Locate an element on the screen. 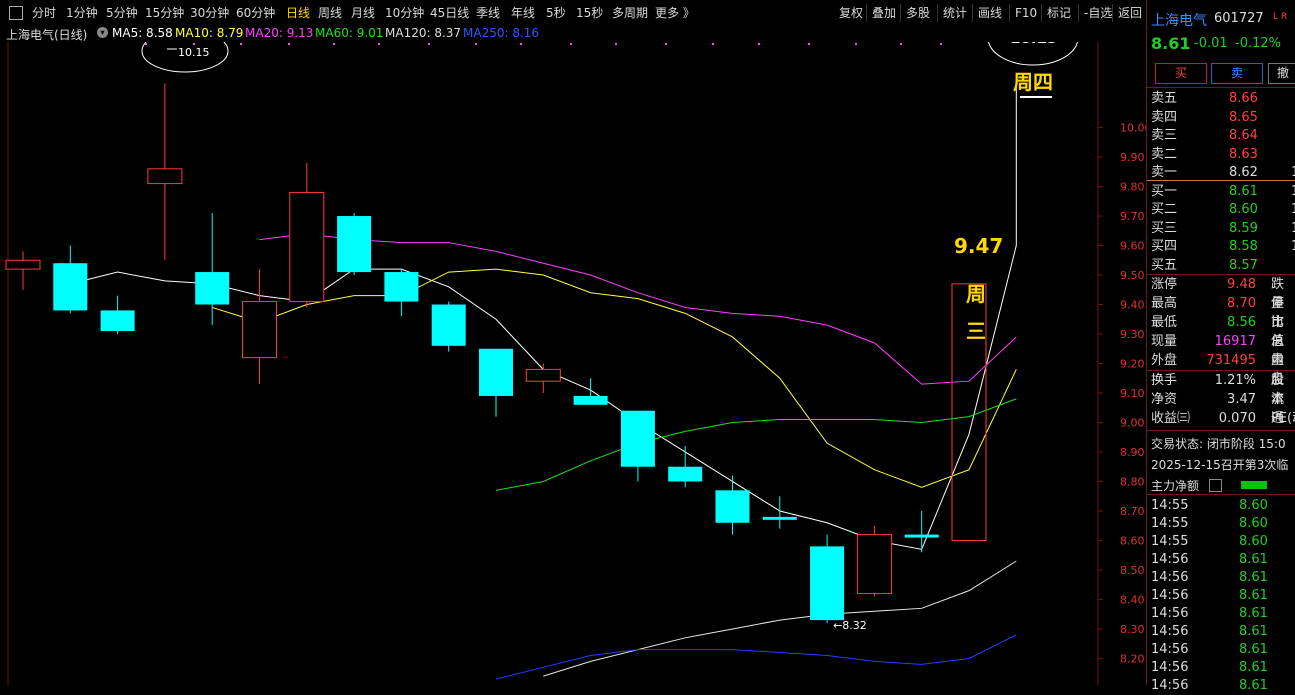 Image resolution: width=1295 pixels, height=695 pixels. toolbar-button-8: 返回 is located at coordinates (1130, 13).